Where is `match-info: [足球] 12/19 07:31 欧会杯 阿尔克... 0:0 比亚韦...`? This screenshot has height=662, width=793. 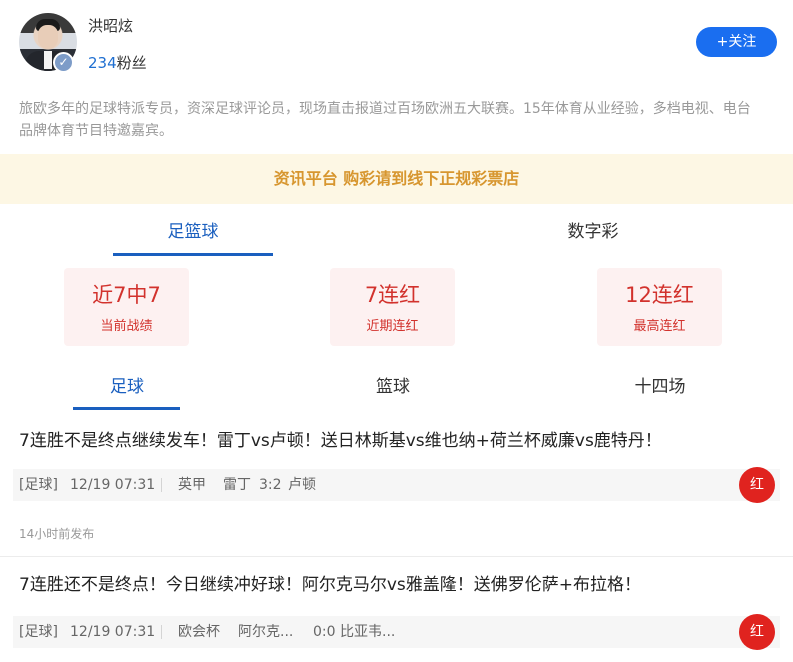
match-info: [足球] 12/19 07:31 欧会杯 阿尔克... 0:0 比亚韦... is located at coordinates (396, 632).